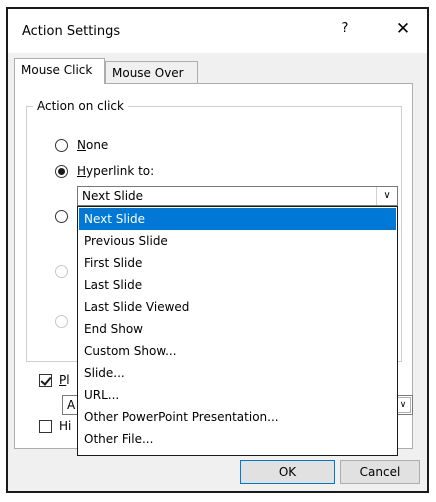 This screenshot has width=436, height=502. Describe the element at coordinates (115, 171) in the screenshot. I see `radio-hyperlink-label: Hyperlink to:` at that location.